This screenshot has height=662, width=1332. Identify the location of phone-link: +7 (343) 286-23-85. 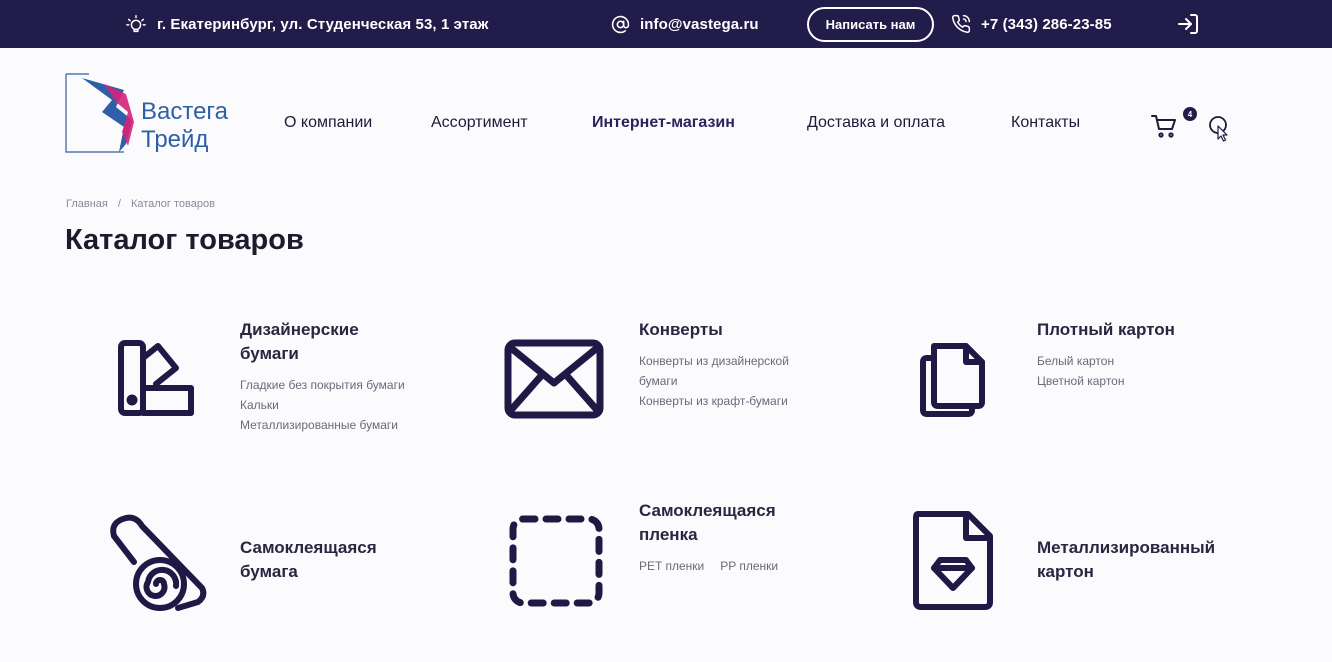
(1046, 24).